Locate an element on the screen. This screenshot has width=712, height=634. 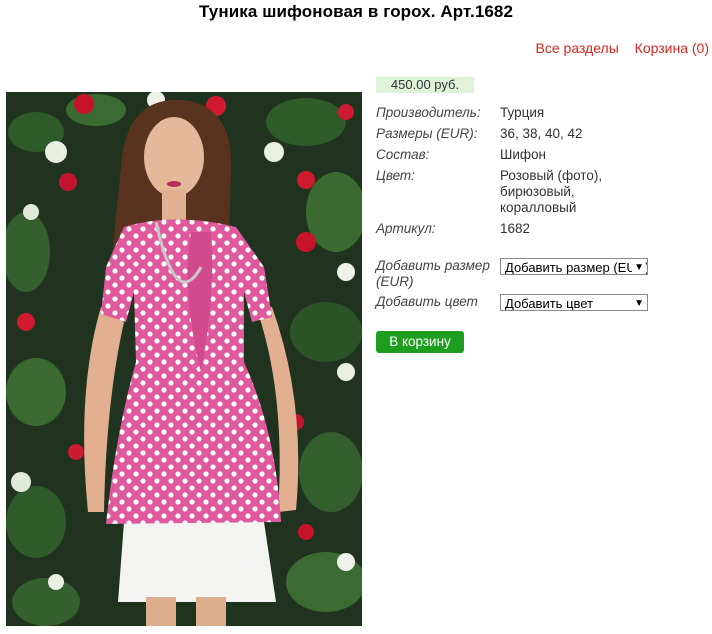
all-sections-link: Все разделы is located at coordinates (577, 48).